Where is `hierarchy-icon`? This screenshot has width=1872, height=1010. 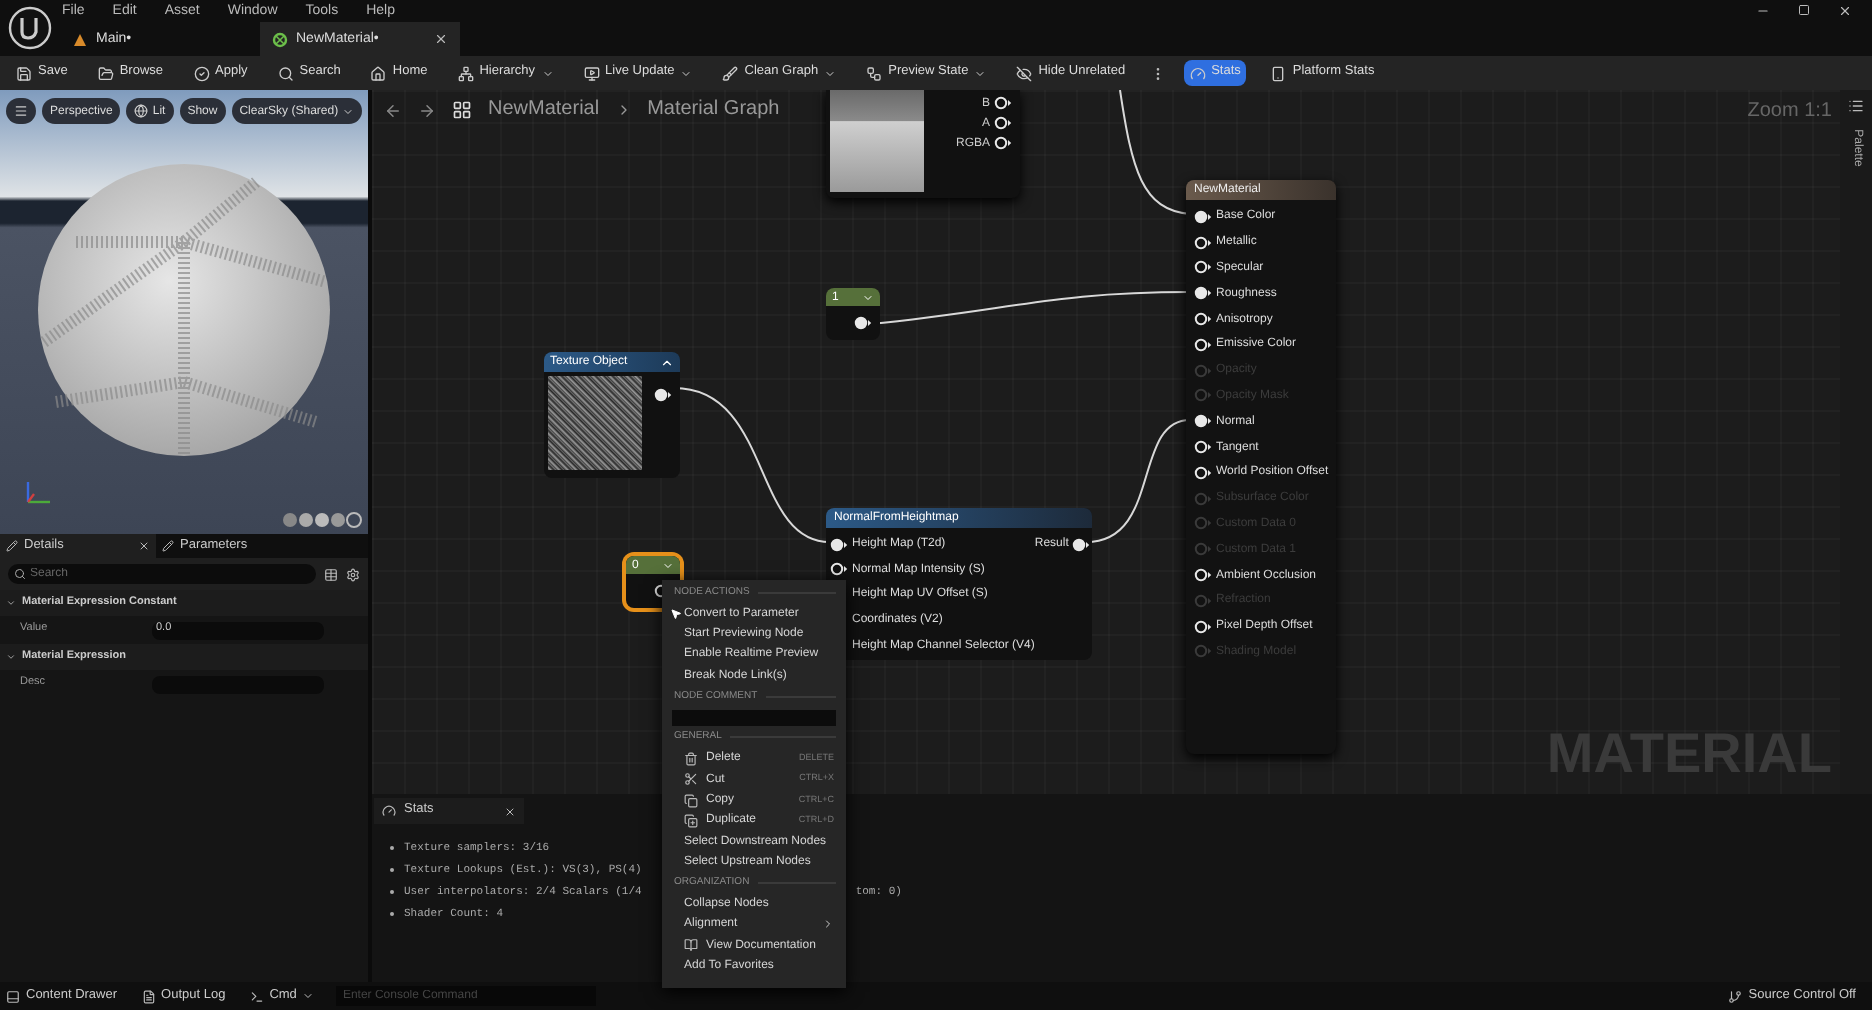
hierarchy-icon is located at coordinates (465, 73).